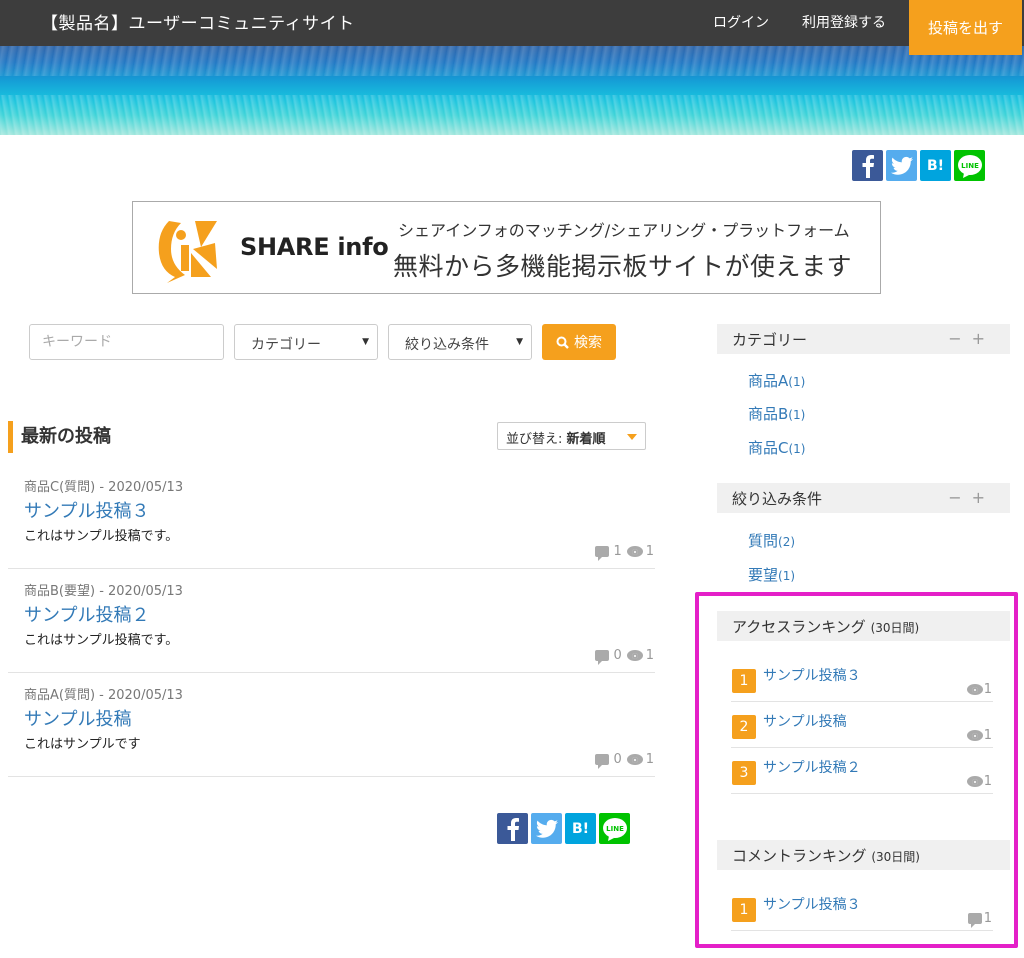  I want to click on post-button: 投稿を出す, so click(965, 27).